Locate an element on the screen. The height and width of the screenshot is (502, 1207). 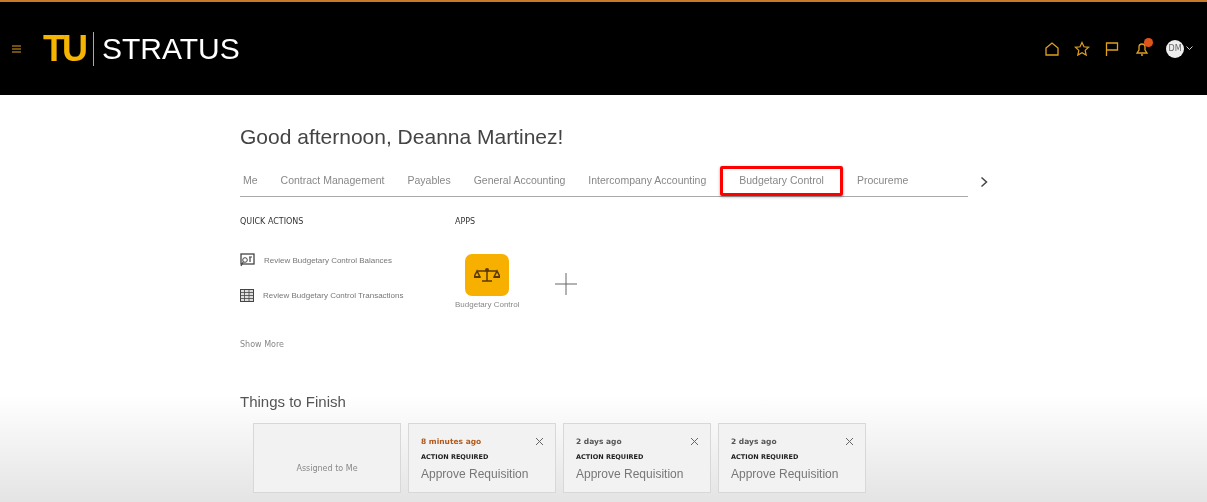
nav-tab: Me is located at coordinates (253, 181).